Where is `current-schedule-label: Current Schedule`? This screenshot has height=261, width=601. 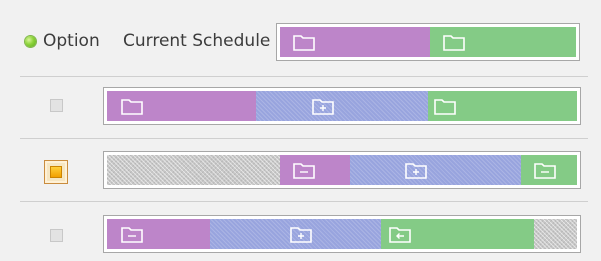 current-schedule-label: Current Schedule is located at coordinates (197, 41).